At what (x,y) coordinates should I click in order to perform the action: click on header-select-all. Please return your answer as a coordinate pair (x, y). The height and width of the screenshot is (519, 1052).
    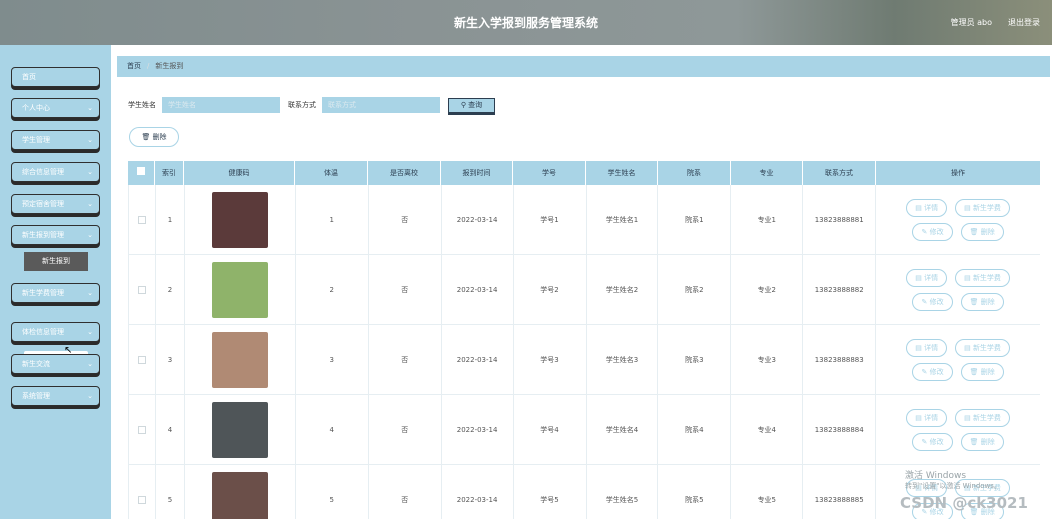
    Looking at the image, I should click on (141, 173).